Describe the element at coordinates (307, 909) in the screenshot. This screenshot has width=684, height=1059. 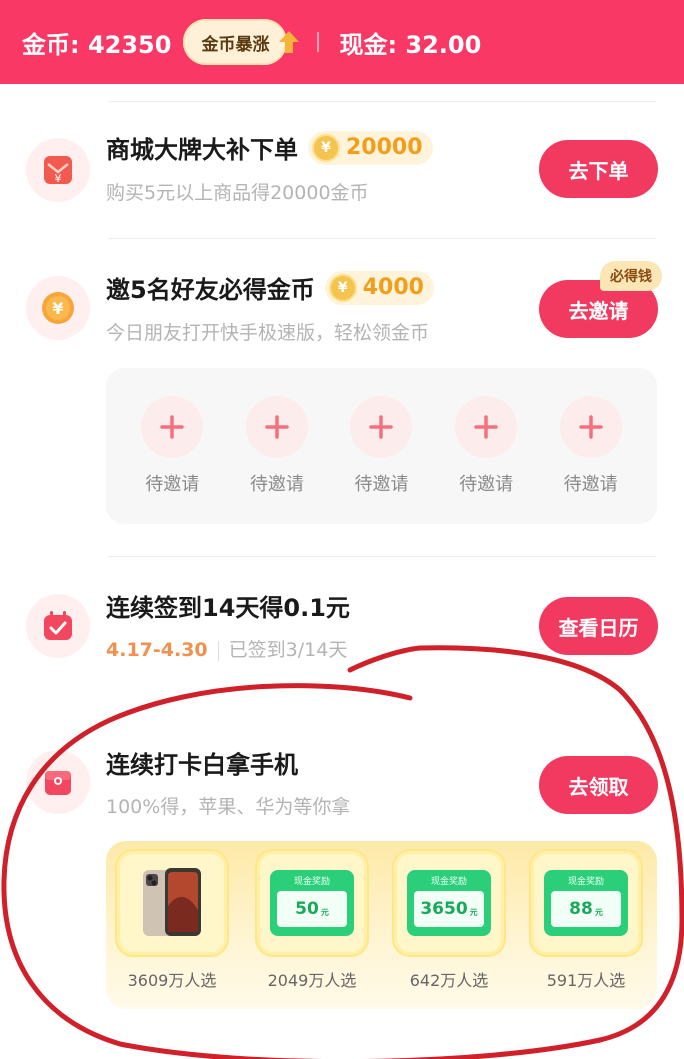
I see `cash-amount-value: 50` at that location.